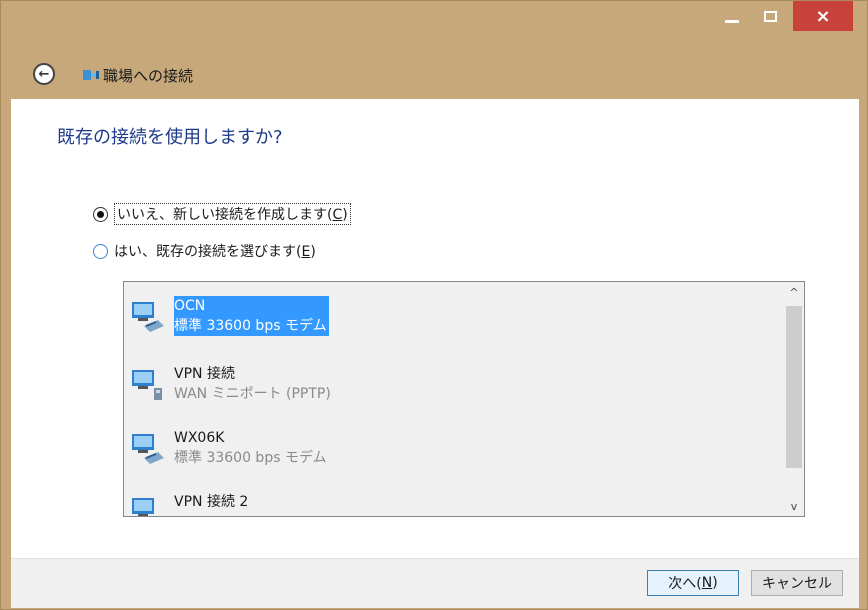  What do you see at coordinates (215, 252) in the screenshot?
I see `option-use-existing-label: はい、既存の接続を選びます(E)` at bounding box center [215, 252].